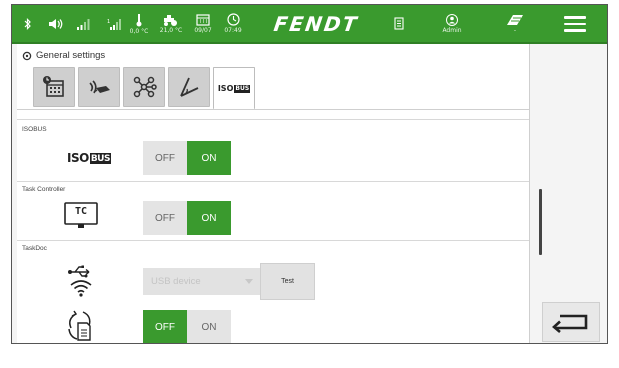 Image resolution: width=619 pixels, height=368 pixels. I want to click on isobus-logo: ISO BUS, so click(89, 158).